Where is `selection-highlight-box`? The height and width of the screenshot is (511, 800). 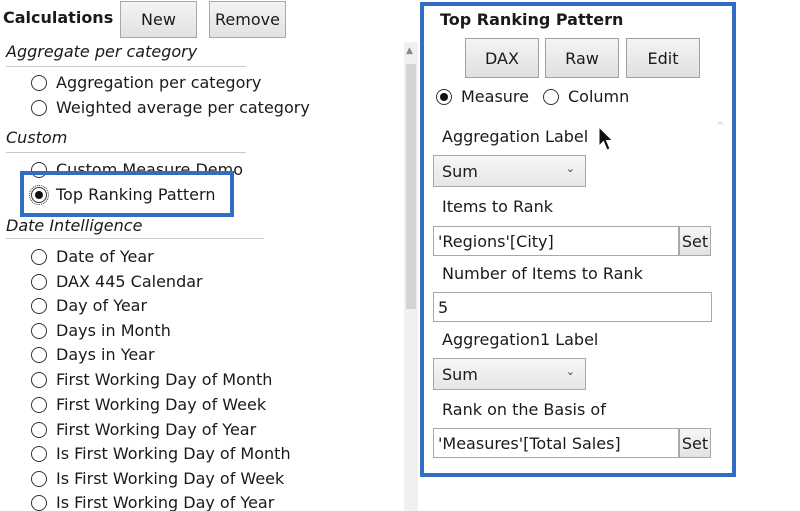 selection-highlight-box is located at coordinates (127, 194).